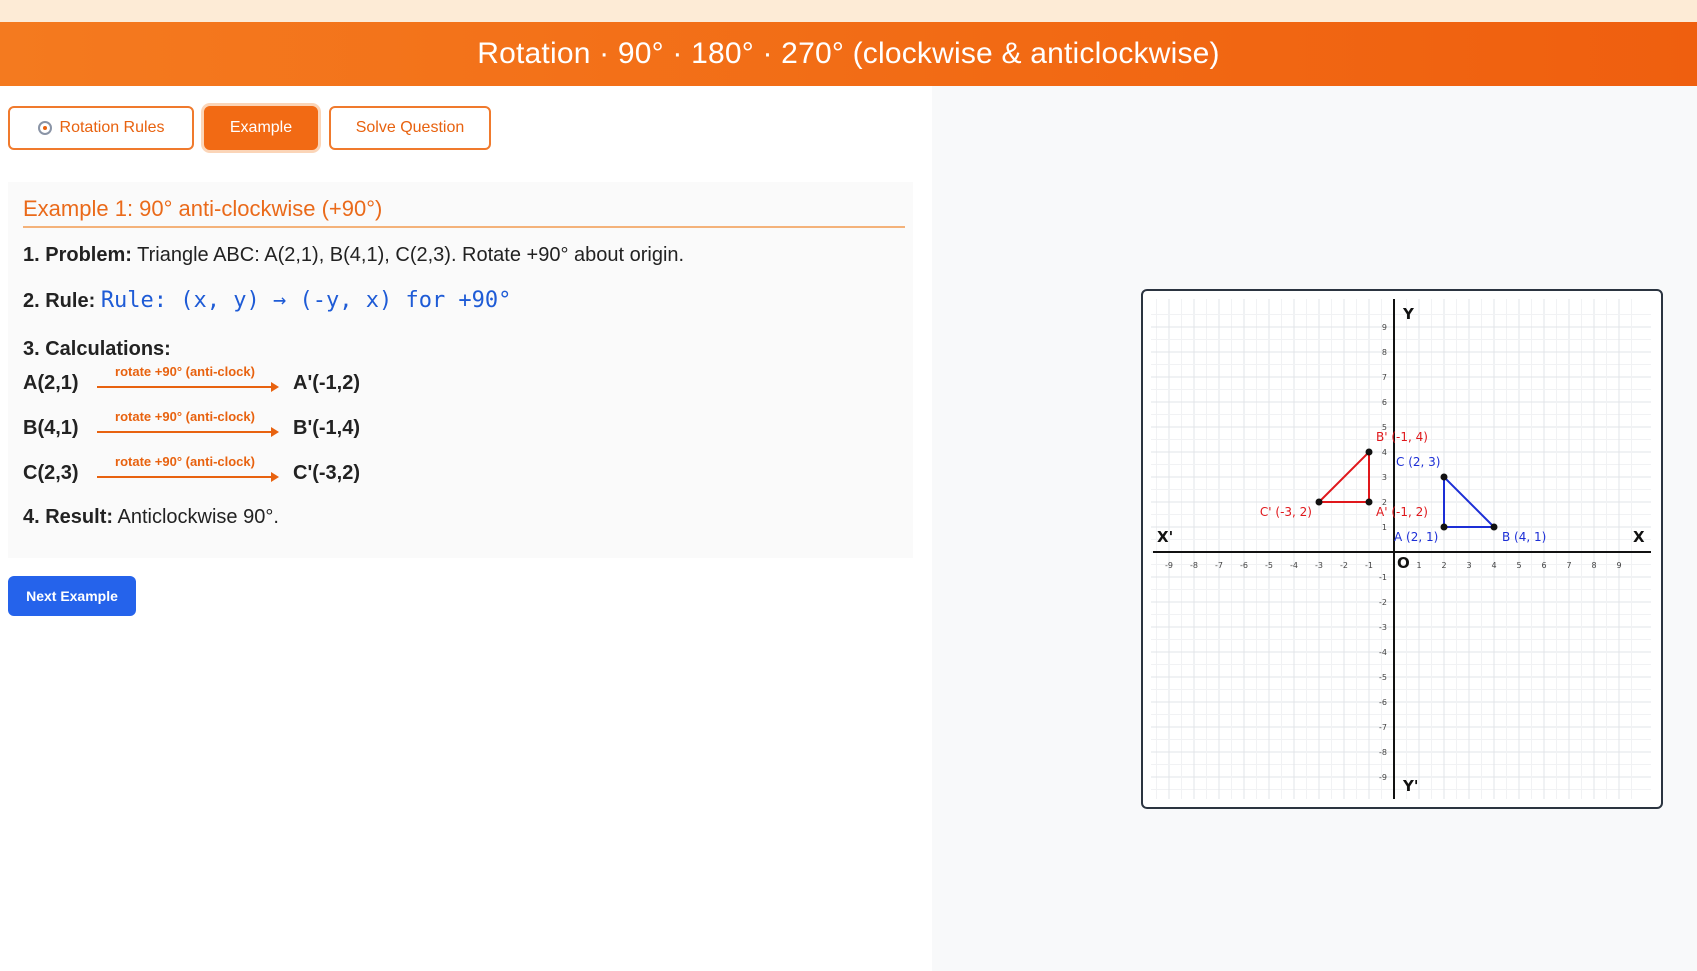  Describe the element at coordinates (198, 517) in the screenshot. I see `result-text: Anticlockwise 90°.` at that location.